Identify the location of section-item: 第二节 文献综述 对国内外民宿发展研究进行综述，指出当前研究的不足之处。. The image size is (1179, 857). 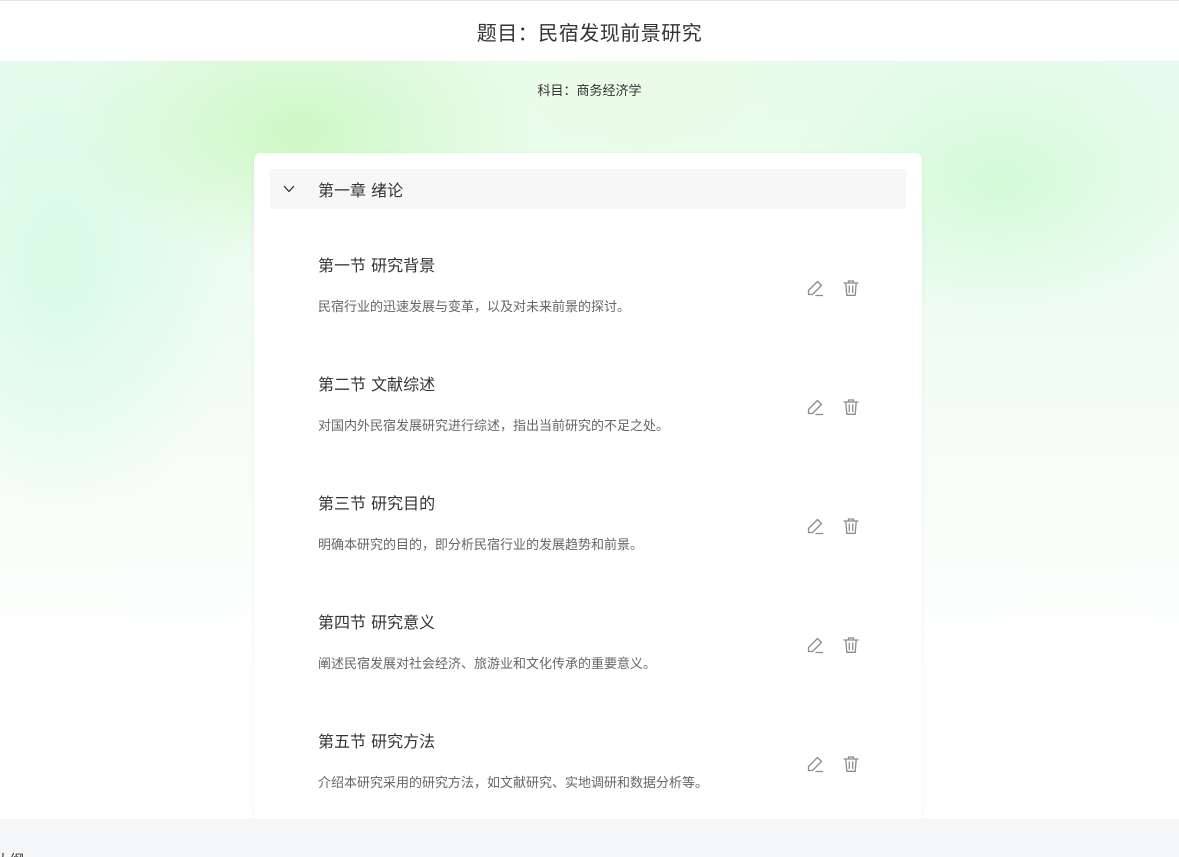
(598, 430).